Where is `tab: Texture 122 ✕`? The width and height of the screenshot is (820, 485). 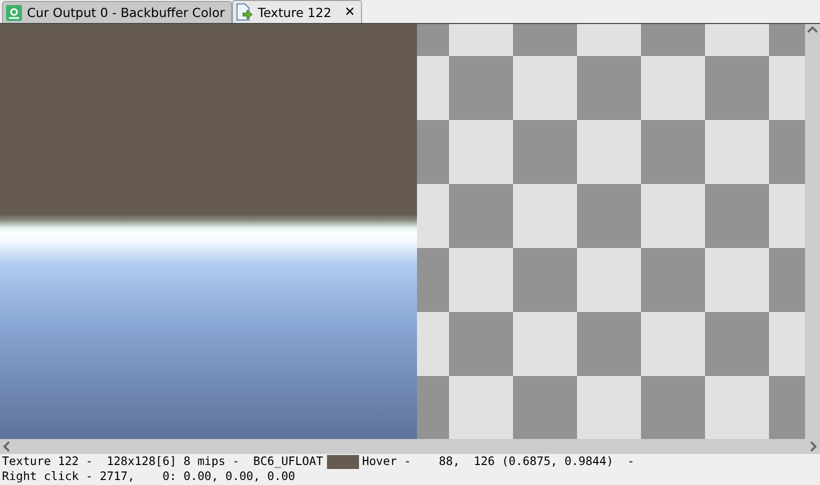 tab: Texture 122 ✕ is located at coordinates (297, 11).